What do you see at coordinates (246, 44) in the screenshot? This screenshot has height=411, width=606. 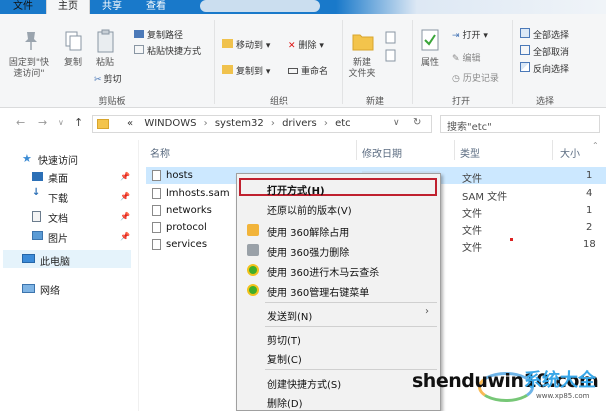 I see `move-to-button: 移动到 ▾` at bounding box center [246, 44].